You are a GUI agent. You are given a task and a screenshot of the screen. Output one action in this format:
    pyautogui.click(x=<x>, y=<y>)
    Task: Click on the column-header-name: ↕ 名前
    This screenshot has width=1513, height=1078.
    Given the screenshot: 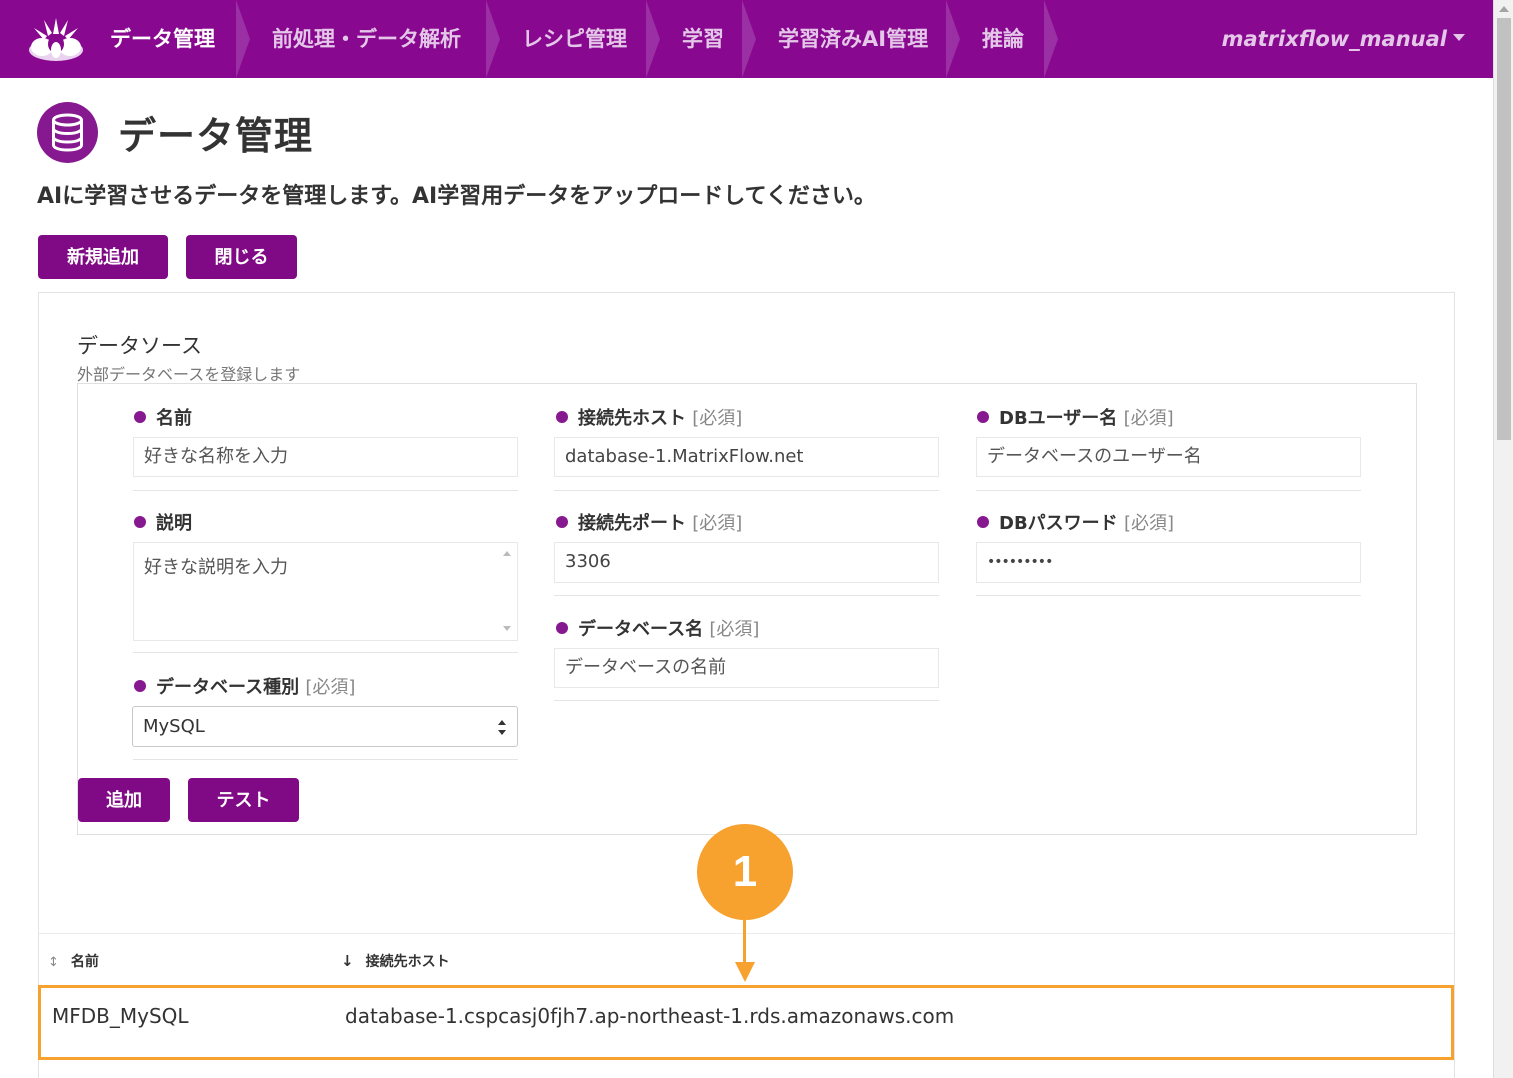 What is the action you would take?
    pyautogui.click(x=73, y=961)
    